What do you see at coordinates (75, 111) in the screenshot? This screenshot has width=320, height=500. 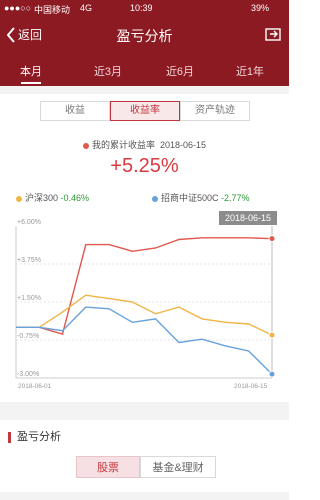 I see `segment-income: 收益` at bounding box center [75, 111].